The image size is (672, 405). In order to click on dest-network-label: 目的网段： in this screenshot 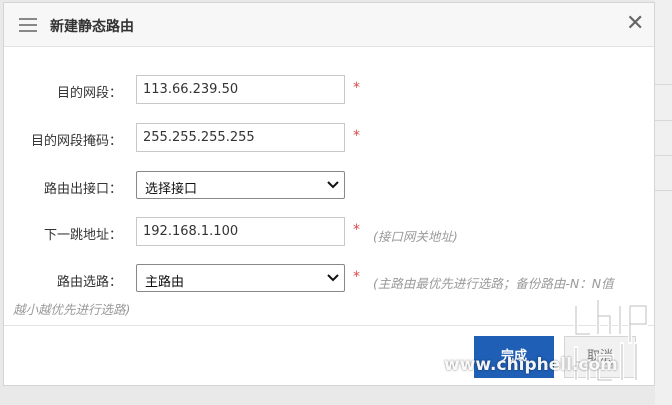, I will do `click(89, 93)`.